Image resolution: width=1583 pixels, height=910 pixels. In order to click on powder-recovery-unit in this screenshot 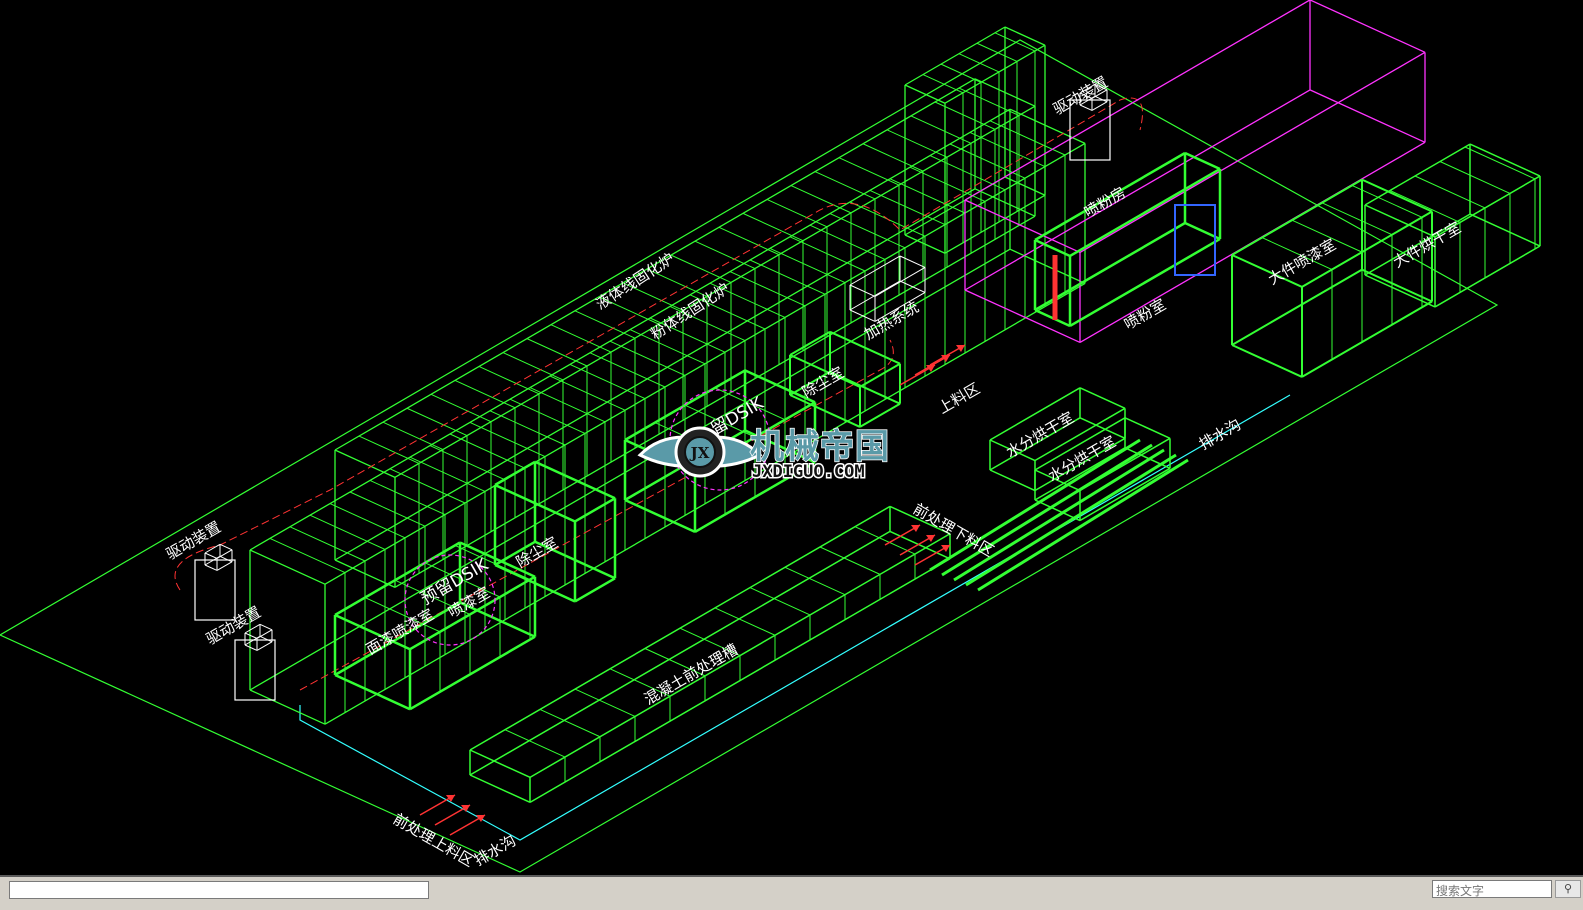, I will do `click(1195, 240)`.